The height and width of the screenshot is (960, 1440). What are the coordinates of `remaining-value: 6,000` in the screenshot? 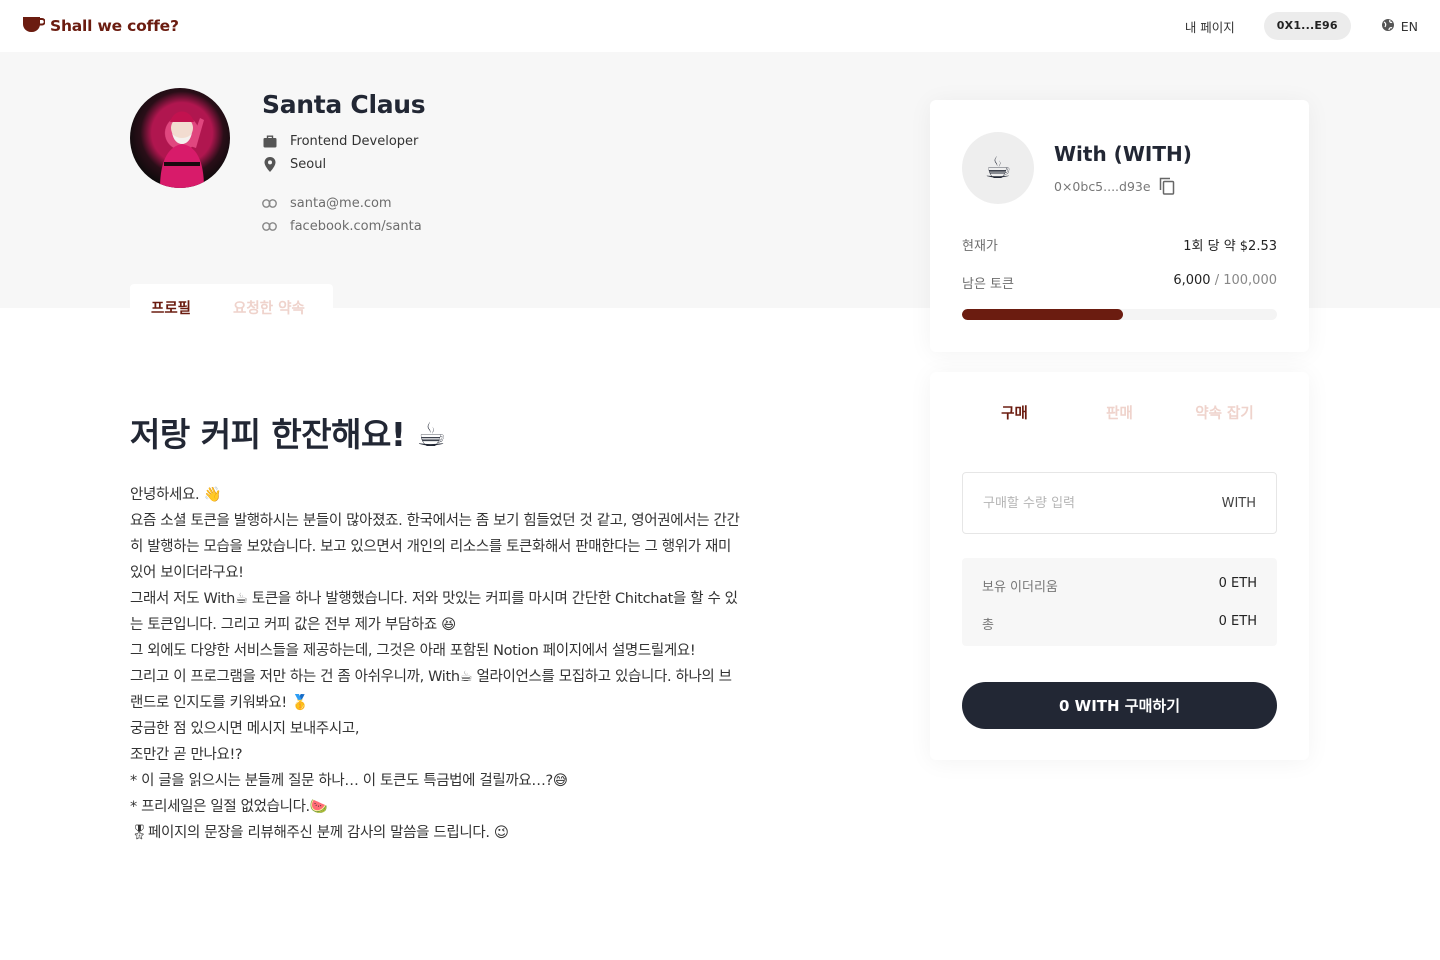 It's located at (1192, 280).